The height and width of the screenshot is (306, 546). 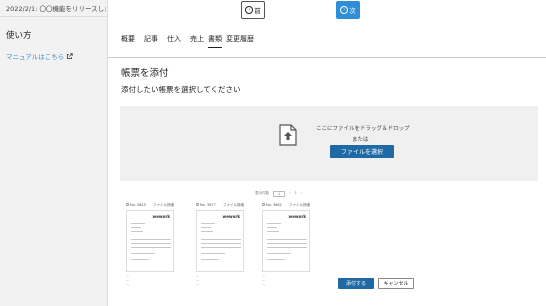 I want to click on next-button: › 次, so click(x=348, y=10).